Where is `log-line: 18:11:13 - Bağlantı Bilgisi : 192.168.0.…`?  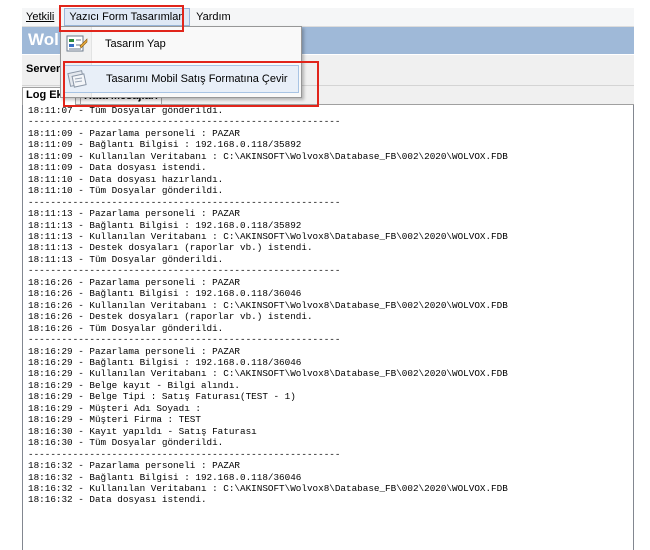
log-line: 18:11:13 - Bağlantı Bilgisi : 192.168.0.… is located at coordinates (165, 225).